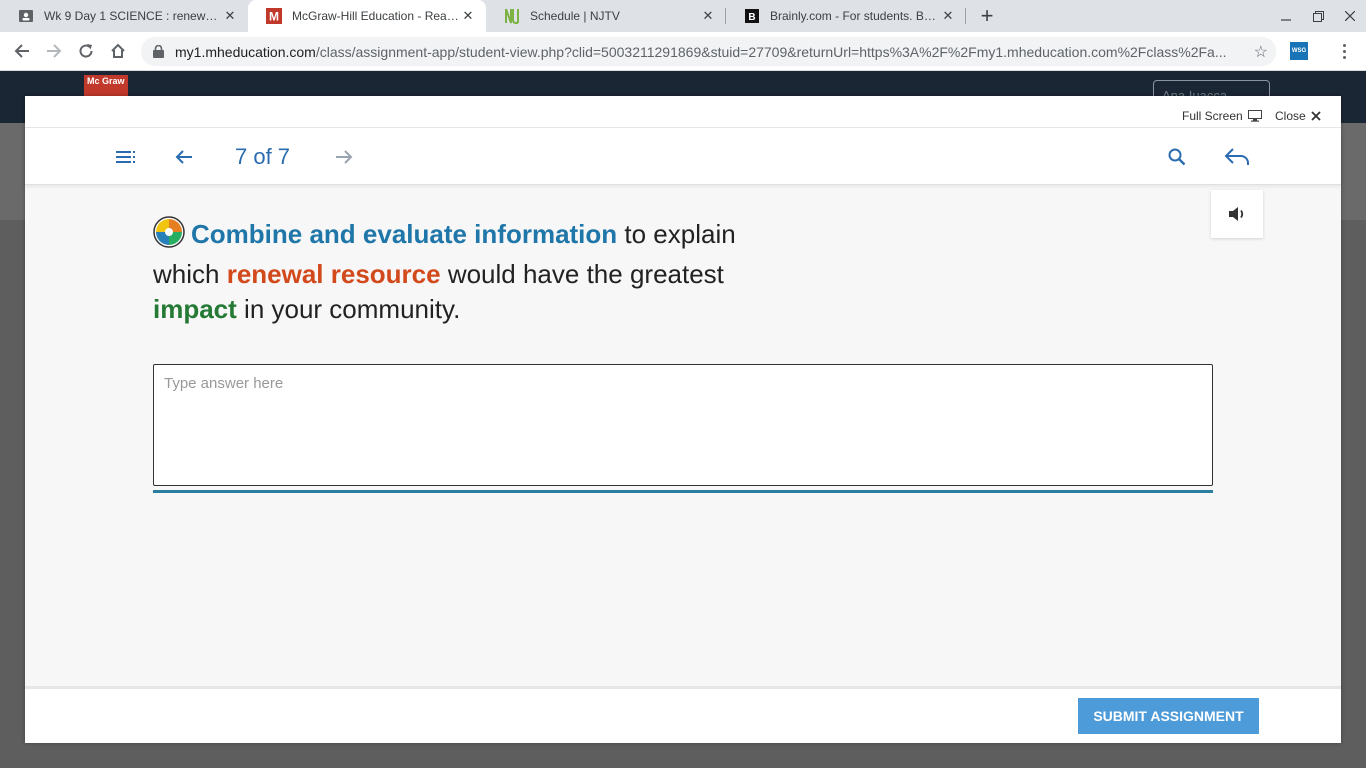 Image resolution: width=1366 pixels, height=768 pixels. I want to click on reply-icon, so click(1237, 157).